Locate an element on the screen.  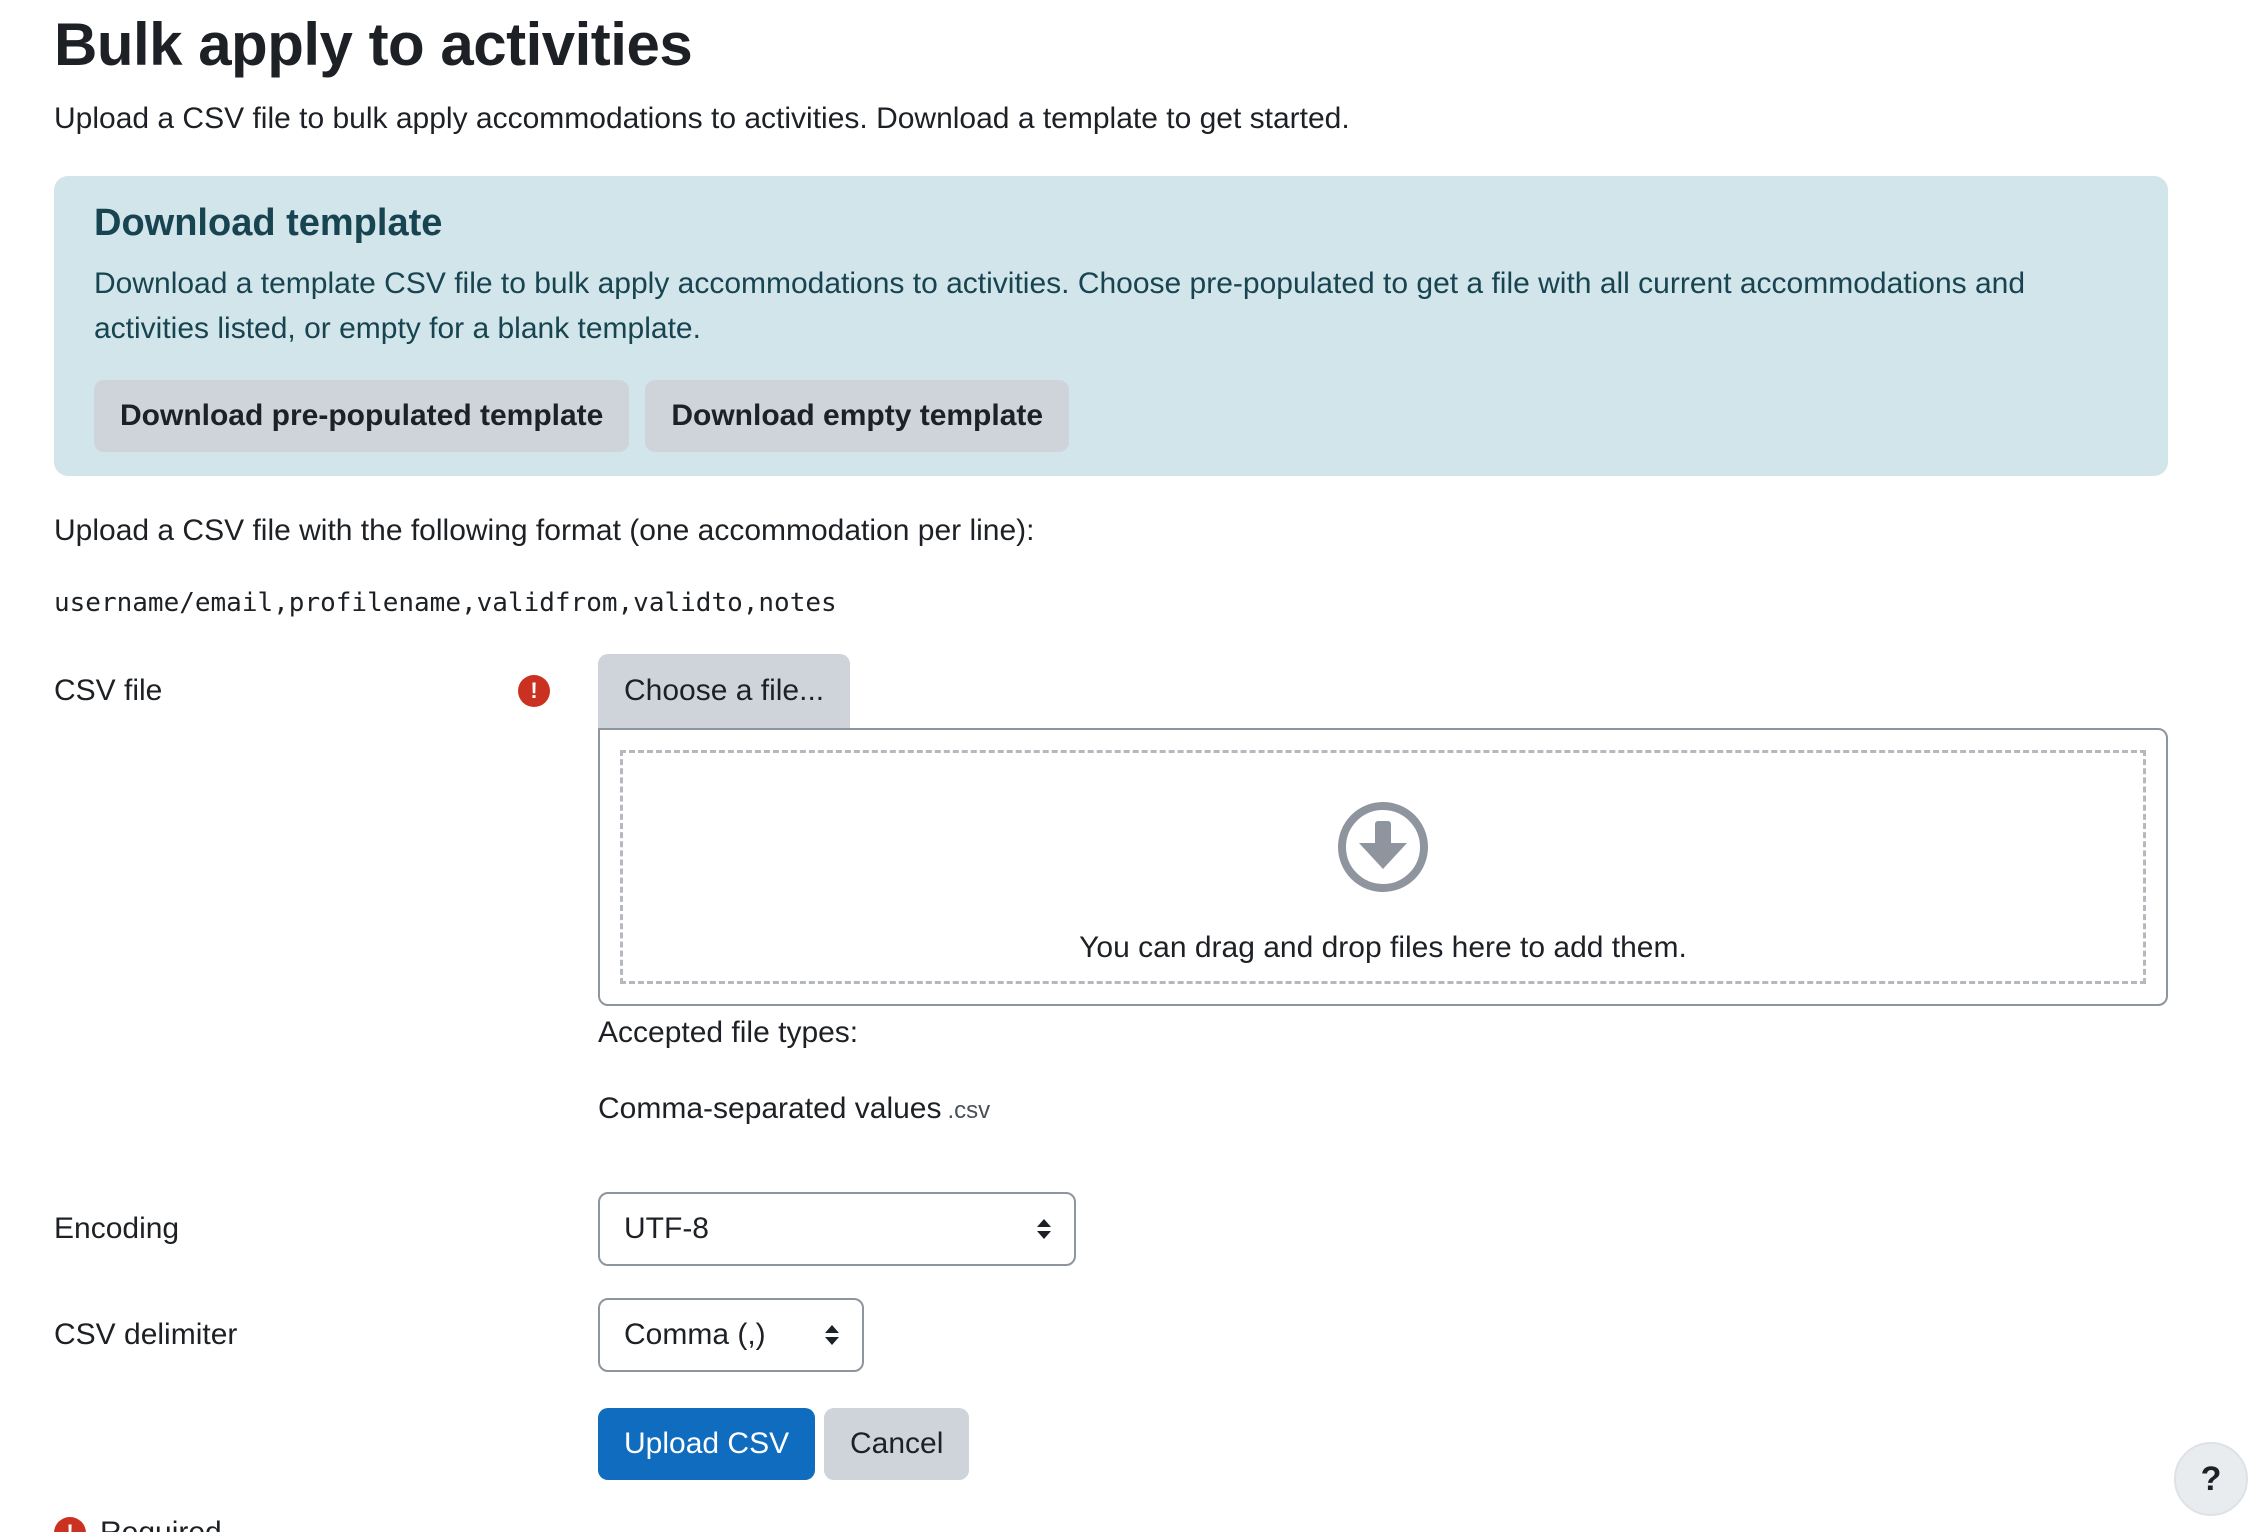
arrow-circle-down-icon is located at coordinates (1383, 847).